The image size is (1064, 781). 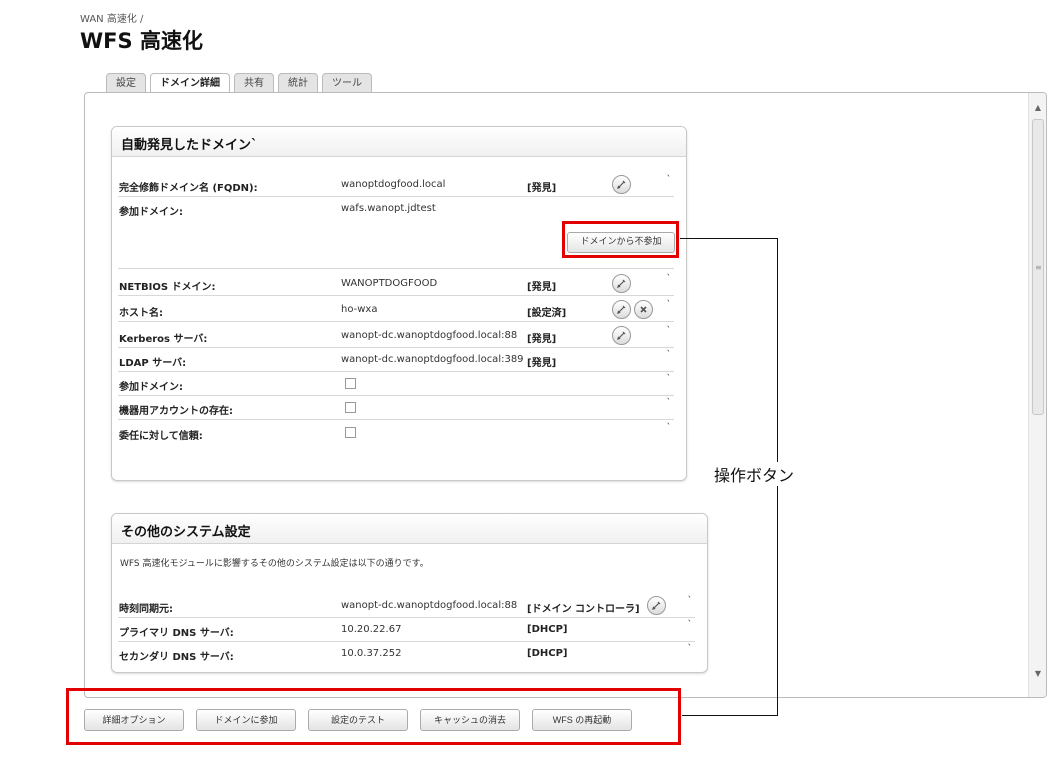 What do you see at coordinates (1037, 108) in the screenshot?
I see `scroll-up-icon: ▲` at bounding box center [1037, 108].